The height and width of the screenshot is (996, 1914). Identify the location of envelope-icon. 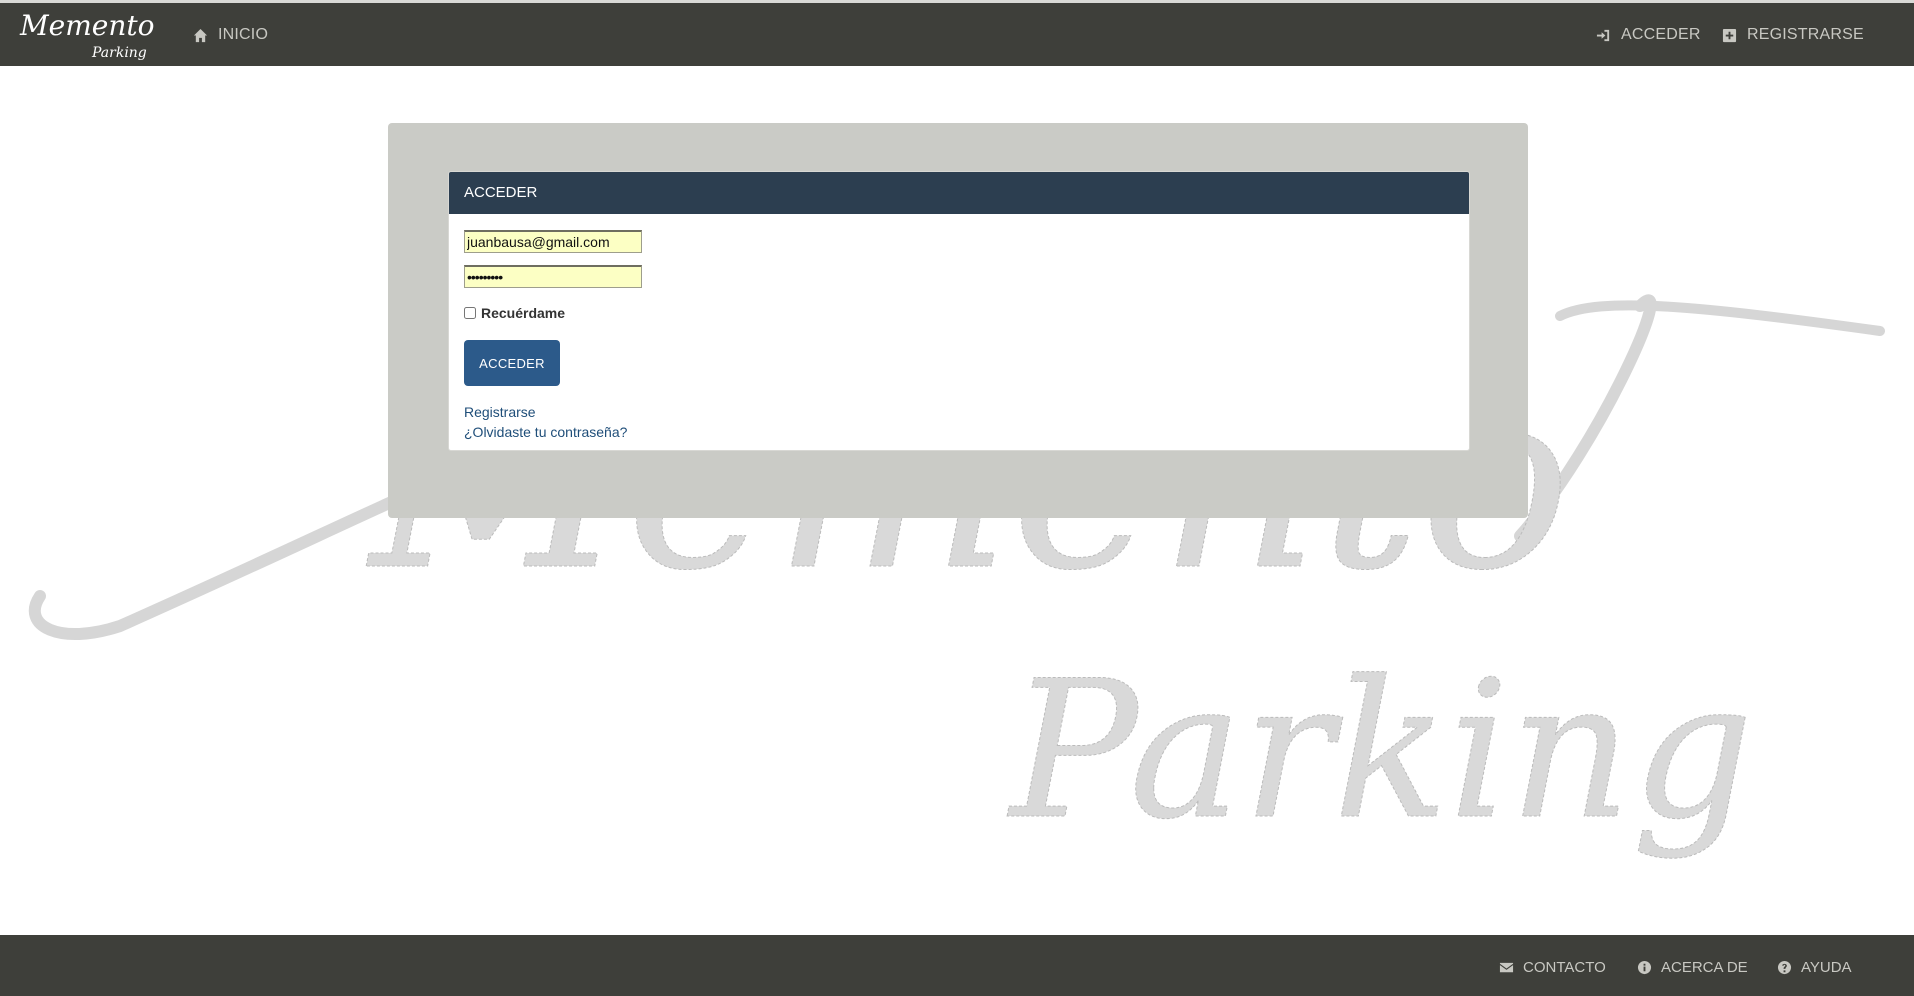
(1506, 967).